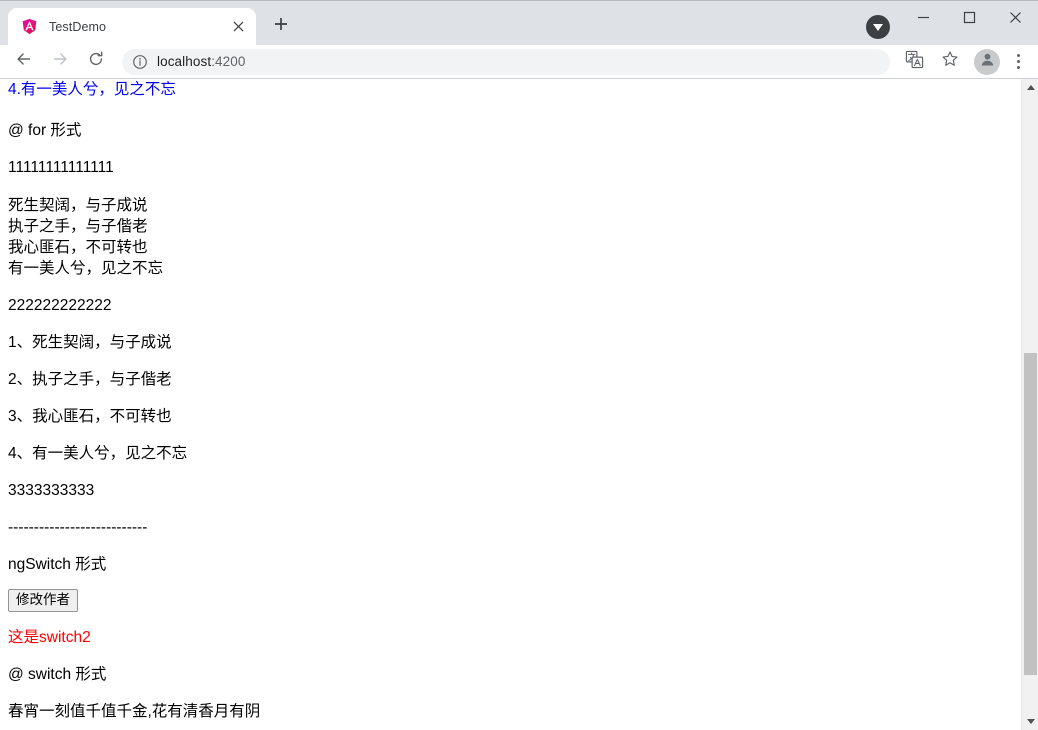 The image size is (1038, 730). I want to click on person-icon, so click(987, 62).